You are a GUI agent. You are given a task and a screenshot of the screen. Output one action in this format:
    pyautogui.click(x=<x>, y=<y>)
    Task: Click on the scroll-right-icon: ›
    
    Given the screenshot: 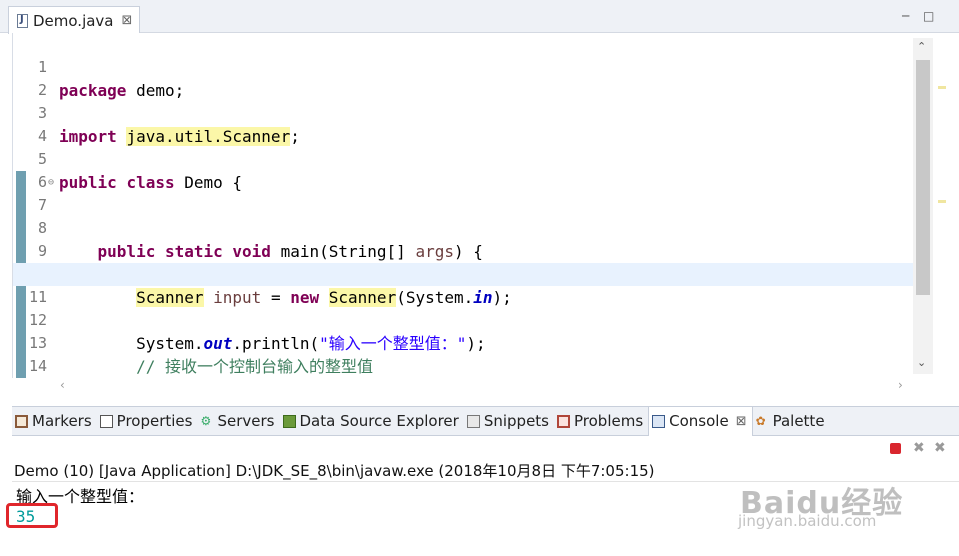 What is the action you would take?
    pyautogui.click(x=900, y=385)
    